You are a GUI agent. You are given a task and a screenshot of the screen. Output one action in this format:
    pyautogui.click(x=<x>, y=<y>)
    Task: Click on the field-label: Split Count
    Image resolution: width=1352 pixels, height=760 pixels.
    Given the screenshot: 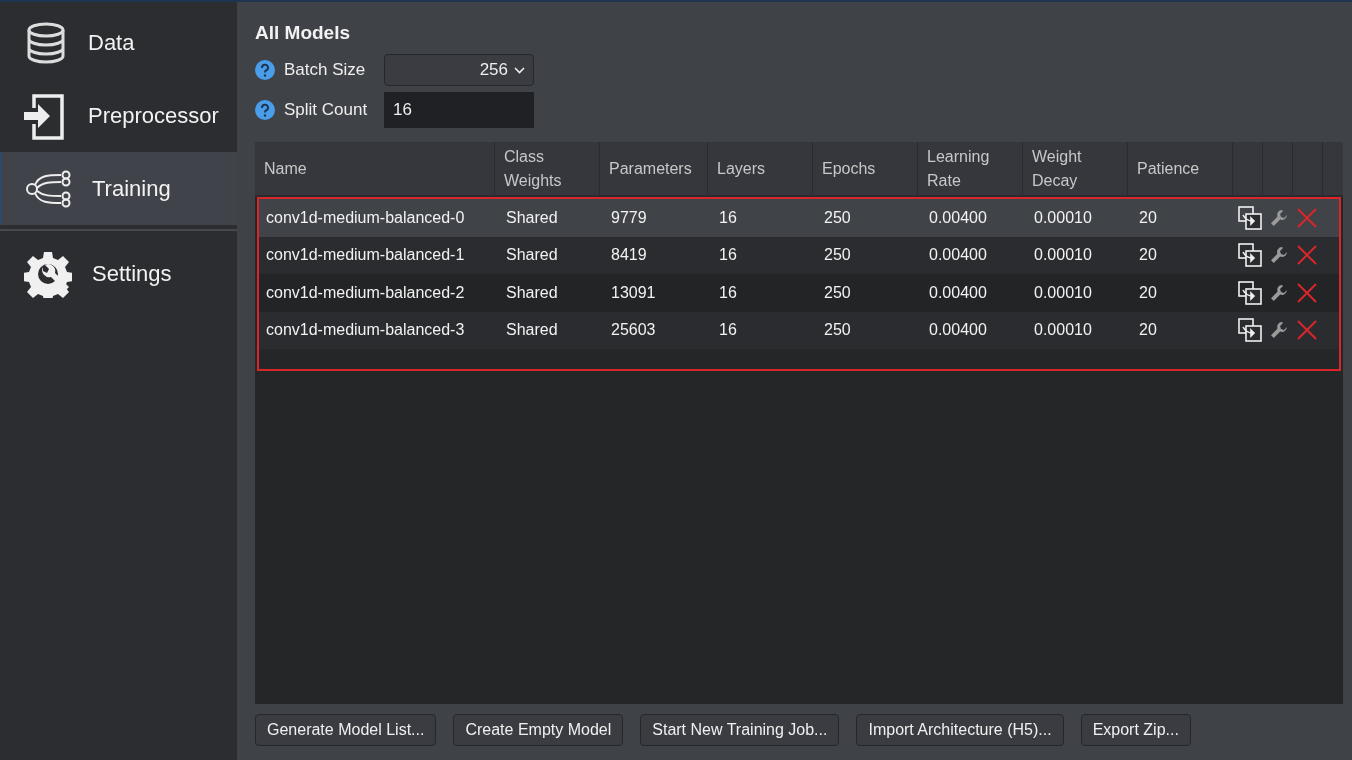 What is the action you would take?
    pyautogui.click(x=326, y=110)
    